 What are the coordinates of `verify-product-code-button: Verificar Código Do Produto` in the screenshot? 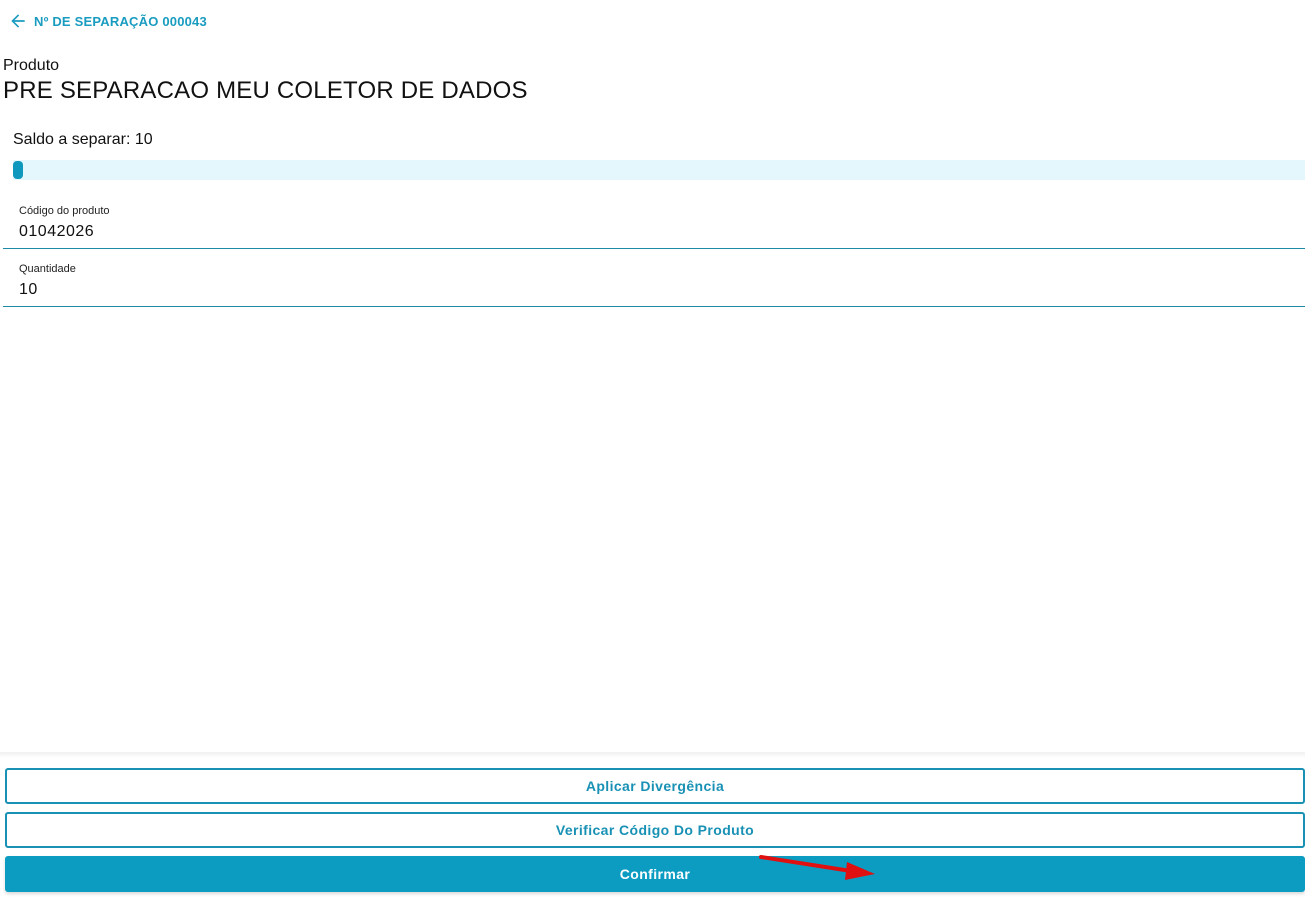 It's located at (655, 830).